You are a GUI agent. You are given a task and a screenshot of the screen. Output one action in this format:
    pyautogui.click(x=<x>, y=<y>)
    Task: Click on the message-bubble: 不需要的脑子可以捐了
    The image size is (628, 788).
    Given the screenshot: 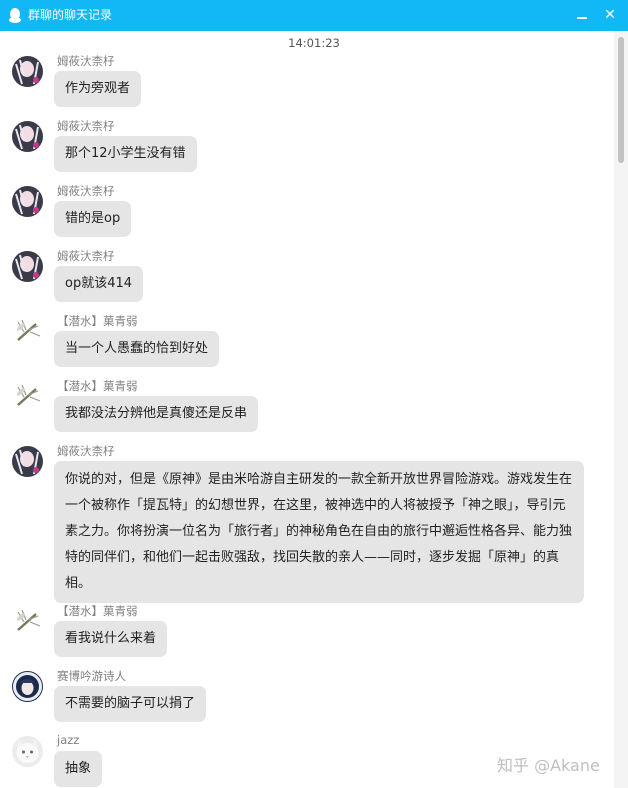 What is the action you would take?
    pyautogui.click(x=130, y=704)
    